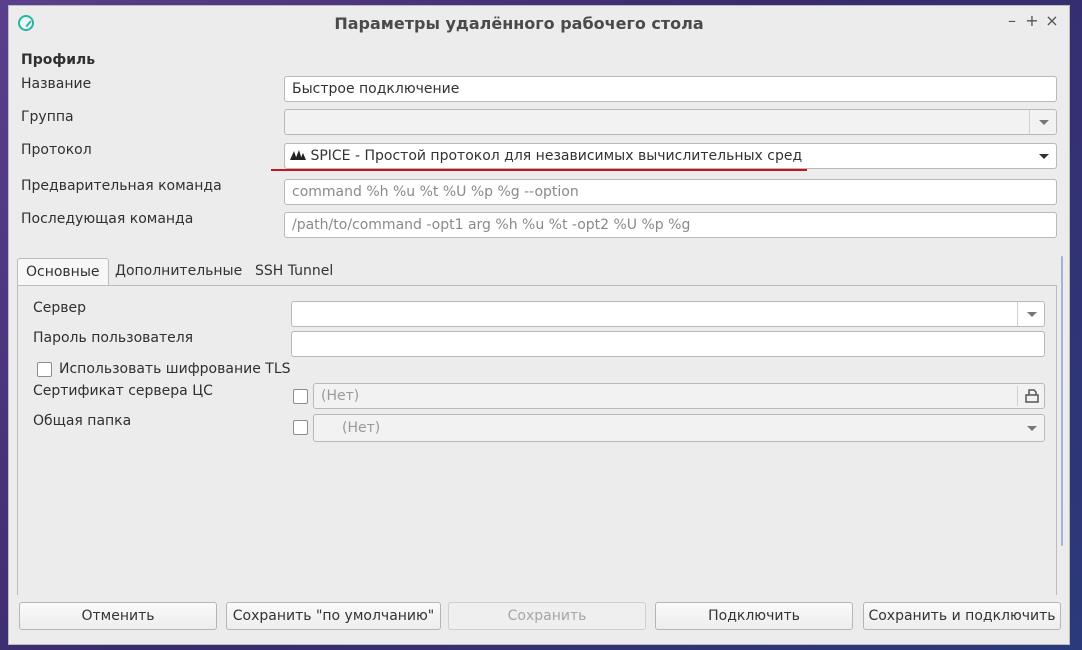  What do you see at coordinates (300, 427) in the screenshot?
I see `shared-folder-checkbox` at bounding box center [300, 427].